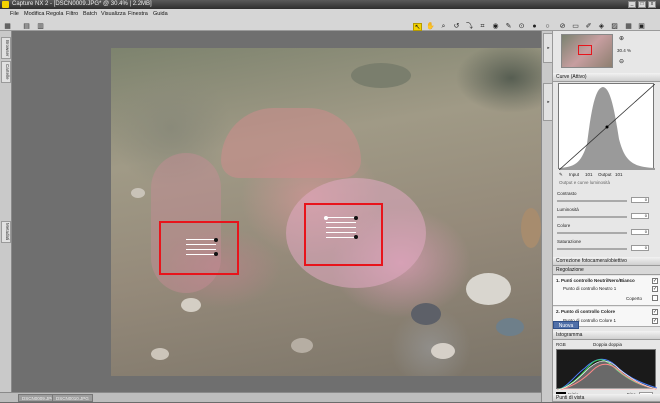 The image size is (660, 403). Describe the element at coordinates (607, 344) in the screenshot. I see `histogram-mode: Doppia doppia` at that location.